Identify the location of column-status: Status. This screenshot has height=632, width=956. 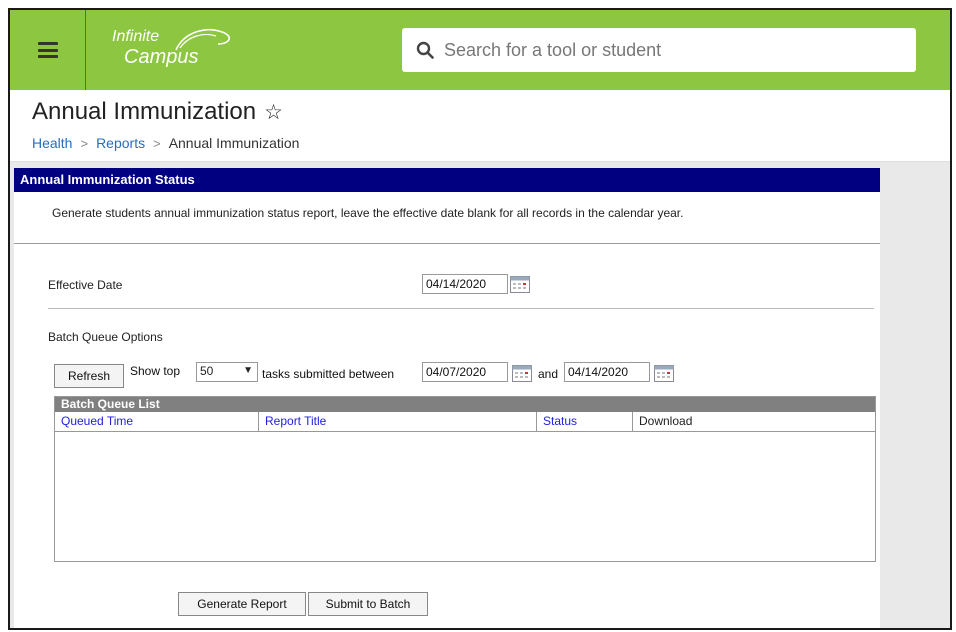
(585, 421).